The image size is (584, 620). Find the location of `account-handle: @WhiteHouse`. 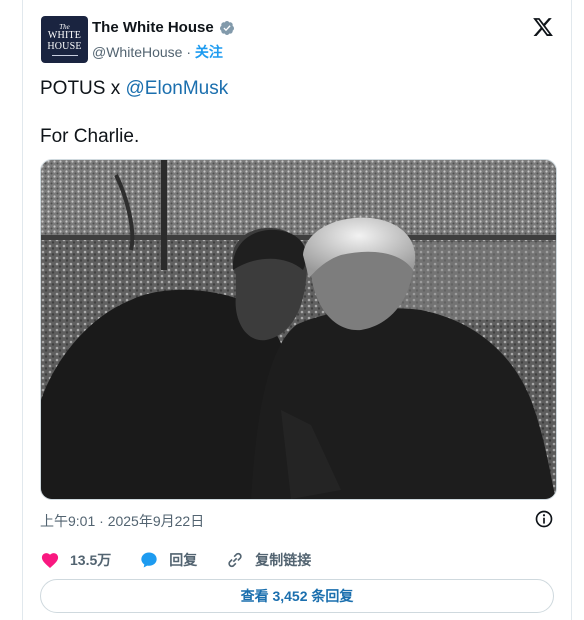

account-handle: @WhiteHouse is located at coordinates (137, 52).